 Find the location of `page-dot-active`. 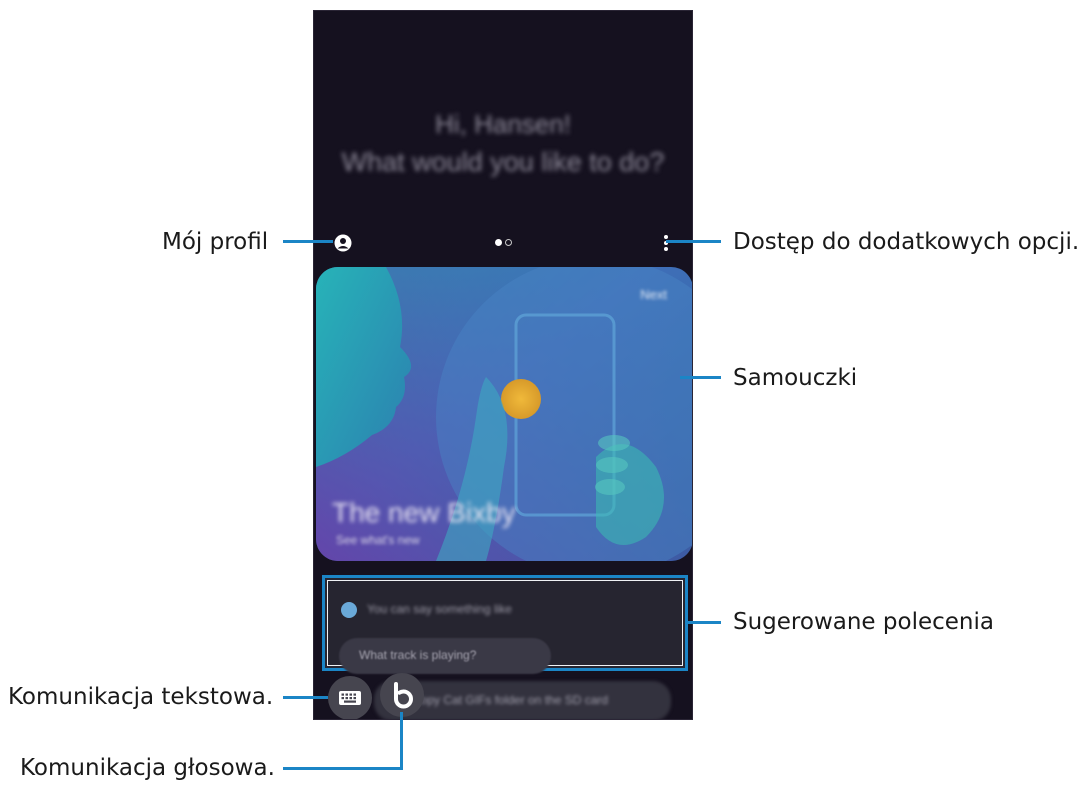

page-dot-active is located at coordinates (498, 242).